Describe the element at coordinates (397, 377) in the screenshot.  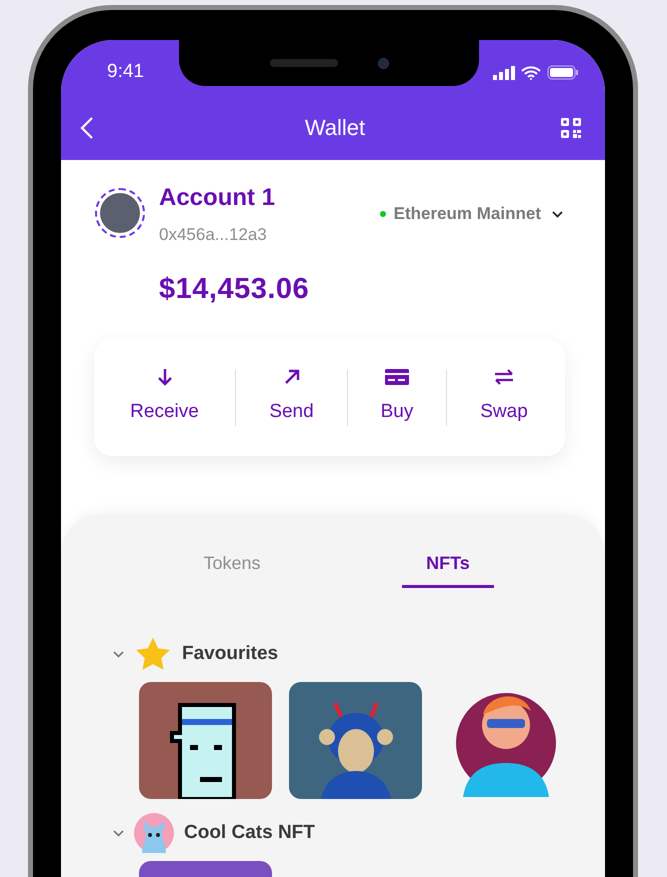
I see `card-icon` at that location.